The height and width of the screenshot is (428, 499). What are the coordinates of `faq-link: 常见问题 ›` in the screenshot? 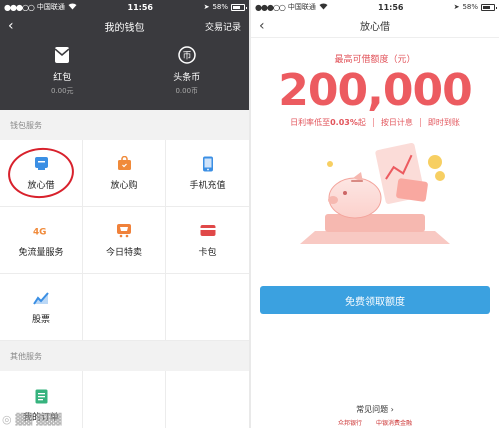 It's located at (375, 409).